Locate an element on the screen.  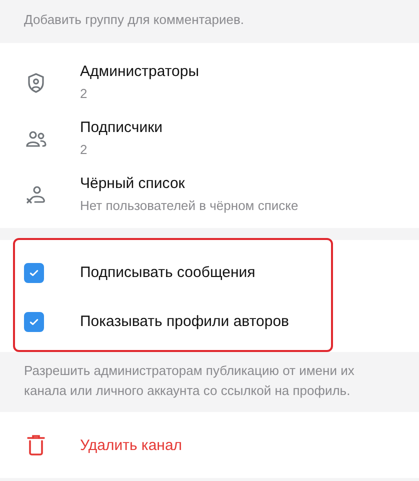
hint-text: Разрешить администраторам публикацию от имени их канала или личного аккаунта со ссылкой на профиль. is located at coordinates (189, 380).